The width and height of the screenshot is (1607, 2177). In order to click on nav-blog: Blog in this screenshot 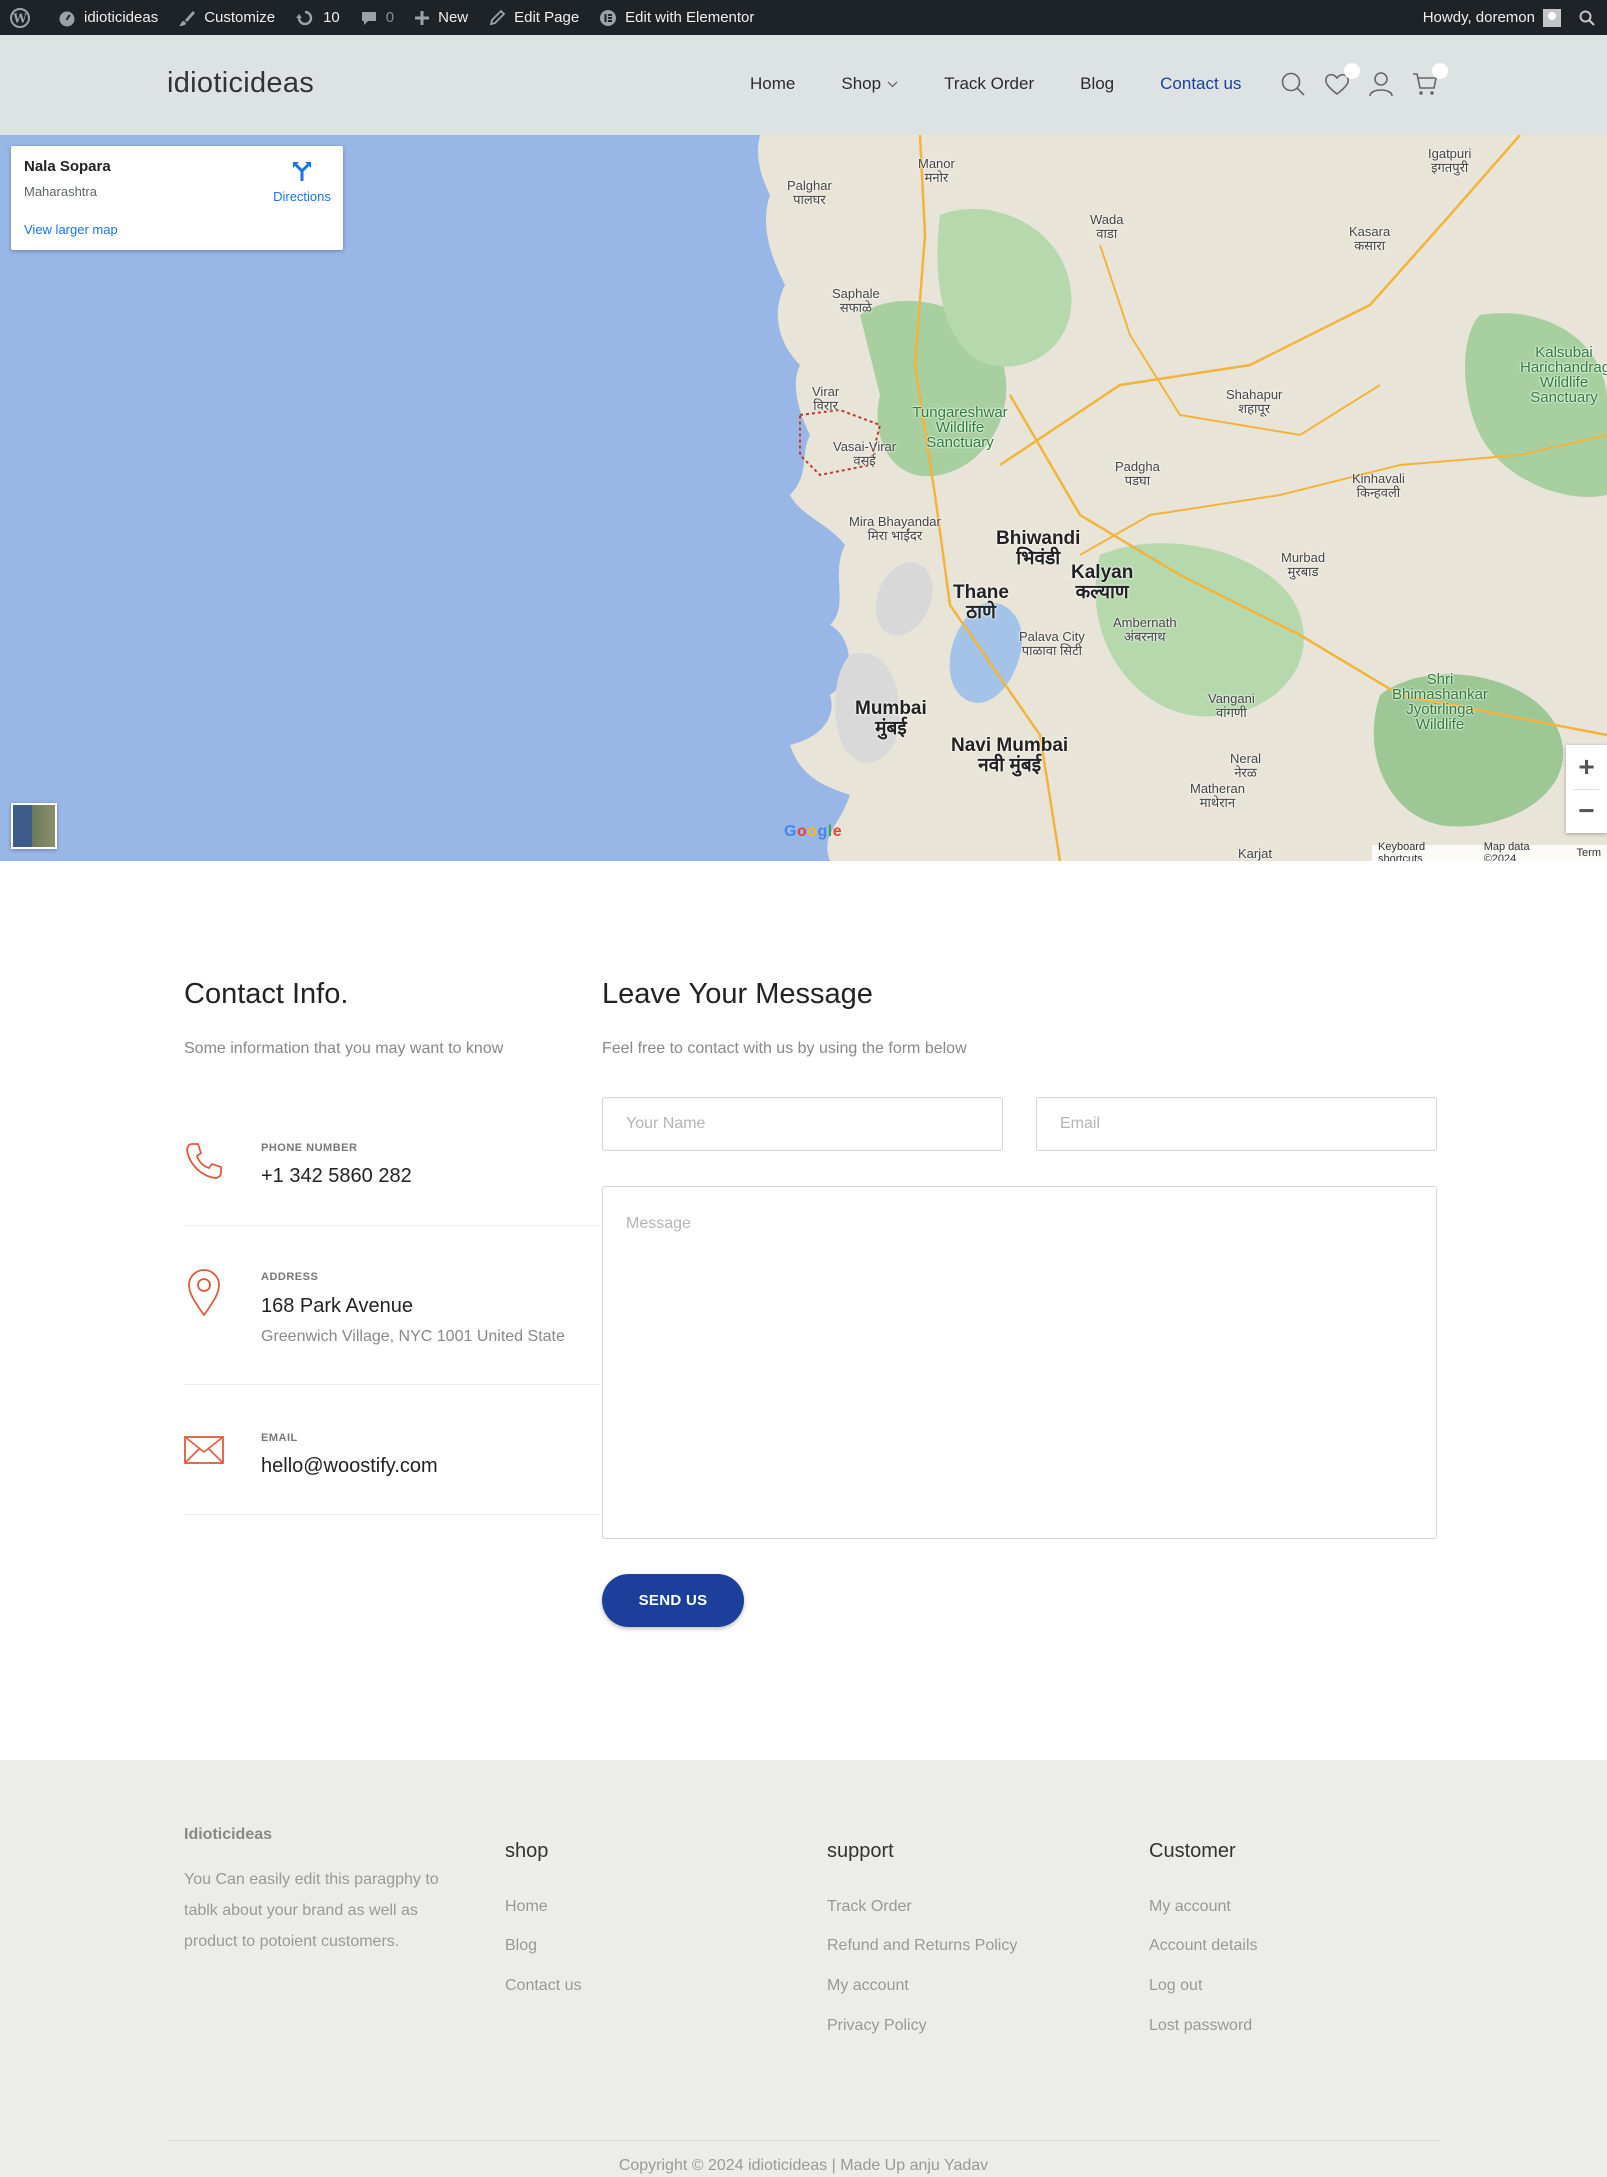, I will do `click(1097, 84)`.